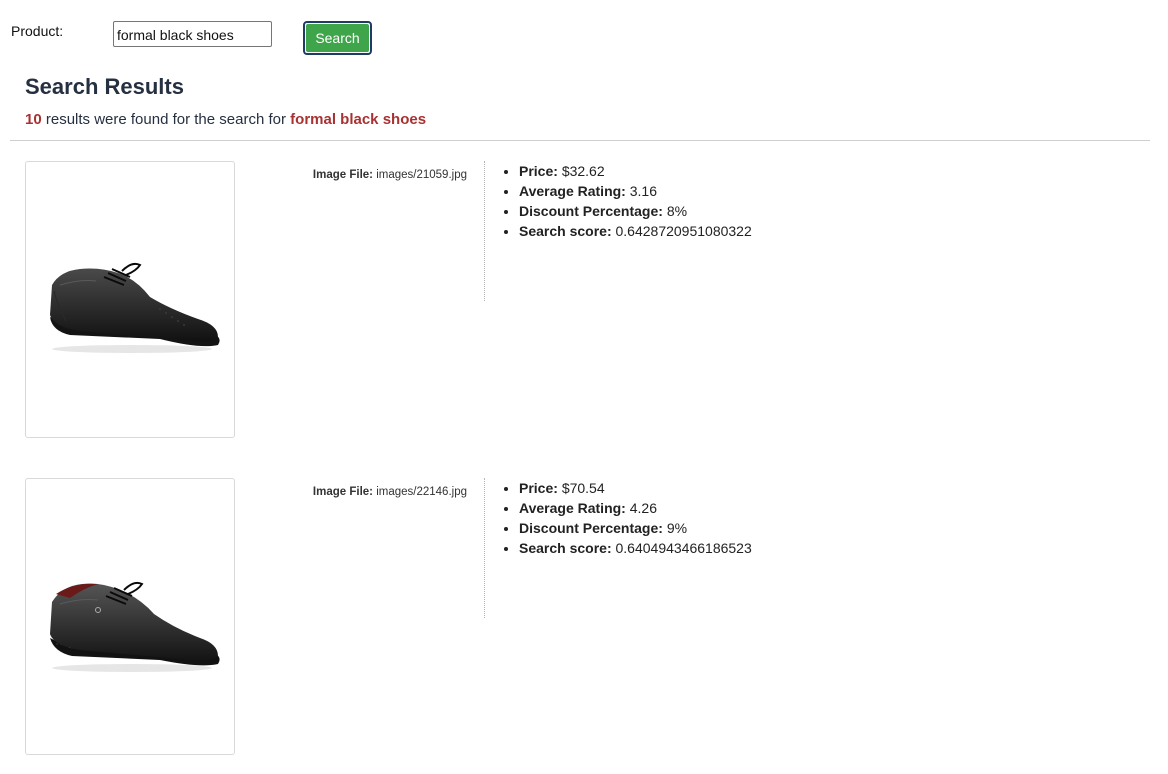 The height and width of the screenshot is (774, 1168). I want to click on price-value: $70.54, so click(583, 488).